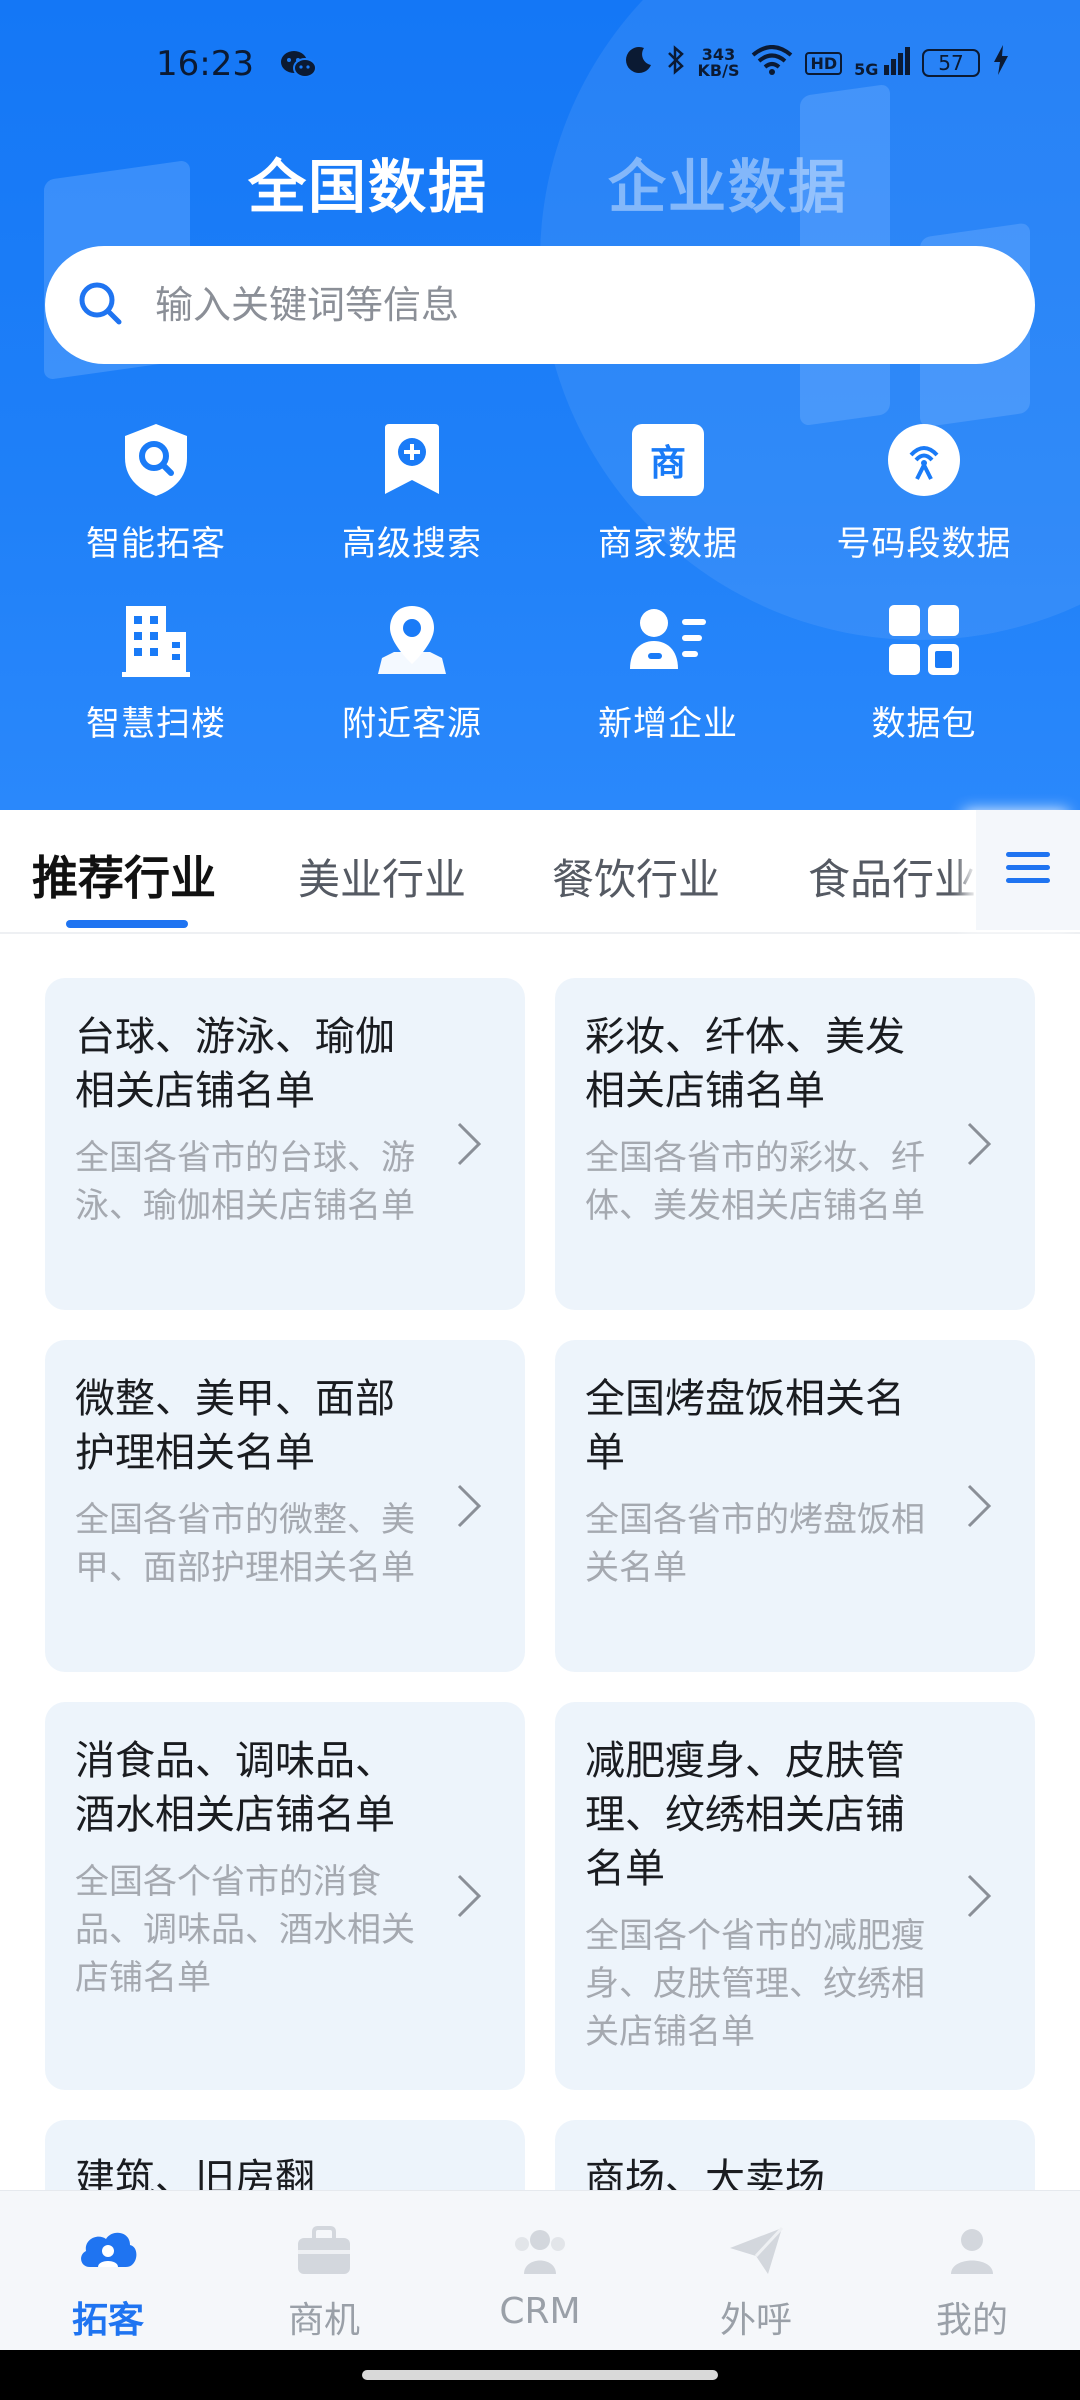 This screenshot has width=1080, height=2400. I want to click on location-pin-icon, so click(412, 640).